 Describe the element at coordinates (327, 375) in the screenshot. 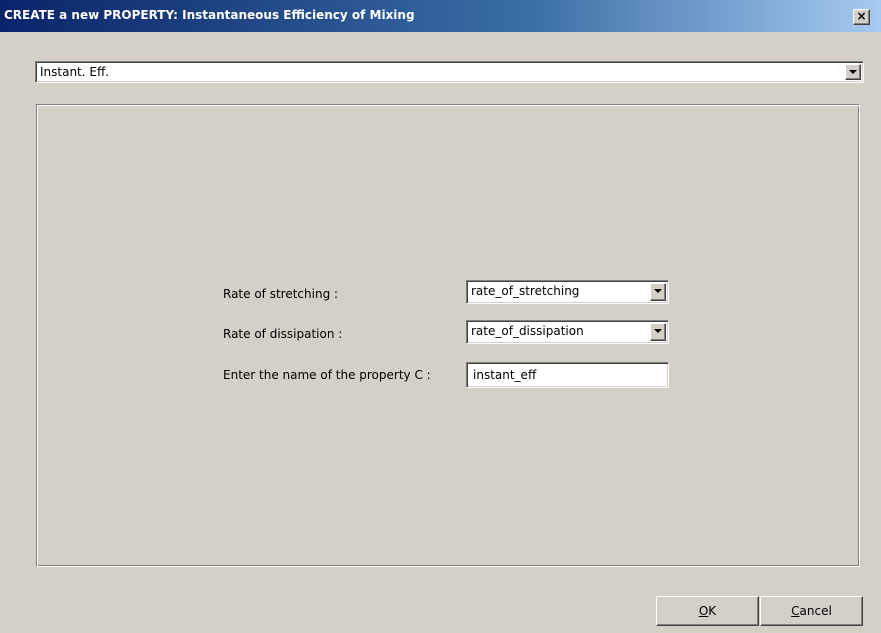

I see `property-name-label: Enter the name of the property C :` at that location.